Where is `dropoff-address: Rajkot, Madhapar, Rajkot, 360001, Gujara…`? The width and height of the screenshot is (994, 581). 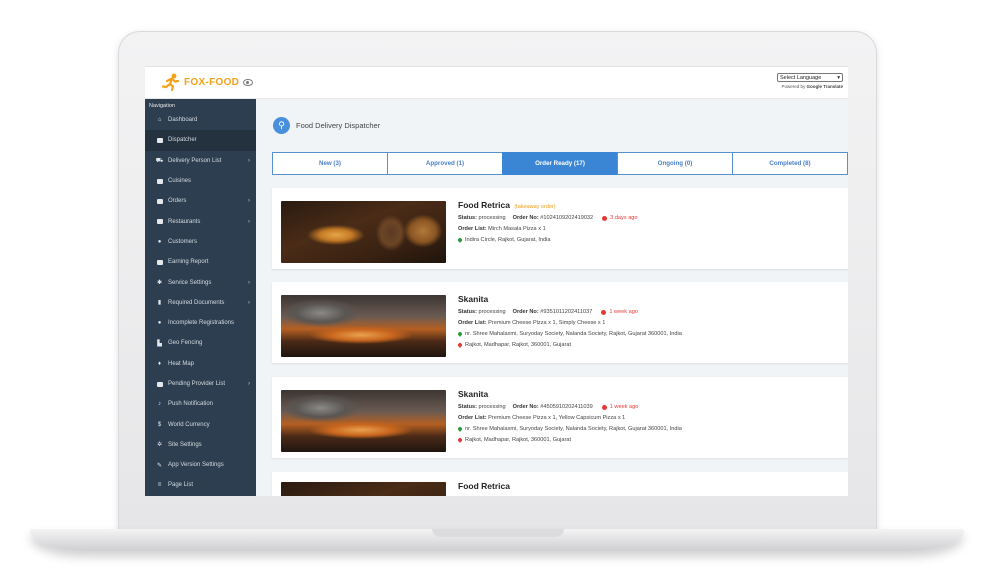
dropoff-address: Rajkot, Madhapar, Rajkot, 360001, Gujara… is located at coordinates (518, 440).